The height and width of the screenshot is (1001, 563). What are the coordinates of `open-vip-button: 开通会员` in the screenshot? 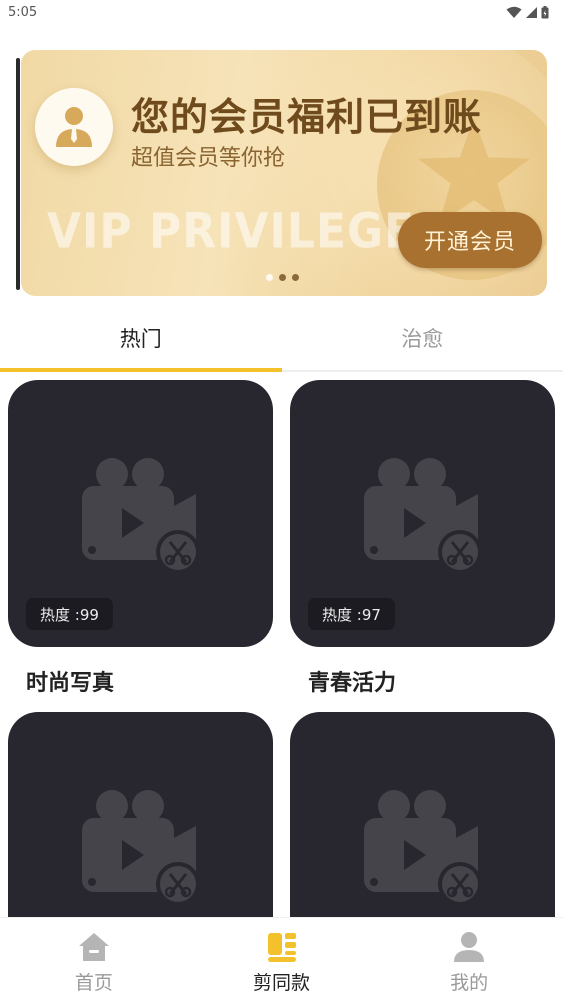 It's located at (470, 240).